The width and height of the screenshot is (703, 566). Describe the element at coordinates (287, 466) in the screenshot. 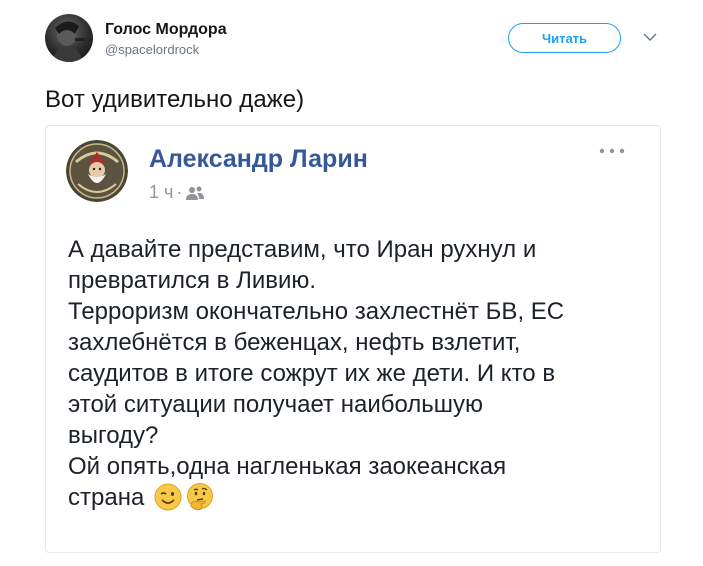

I see `post-line: Ой опять,одна нагленькая заокеанская` at that location.